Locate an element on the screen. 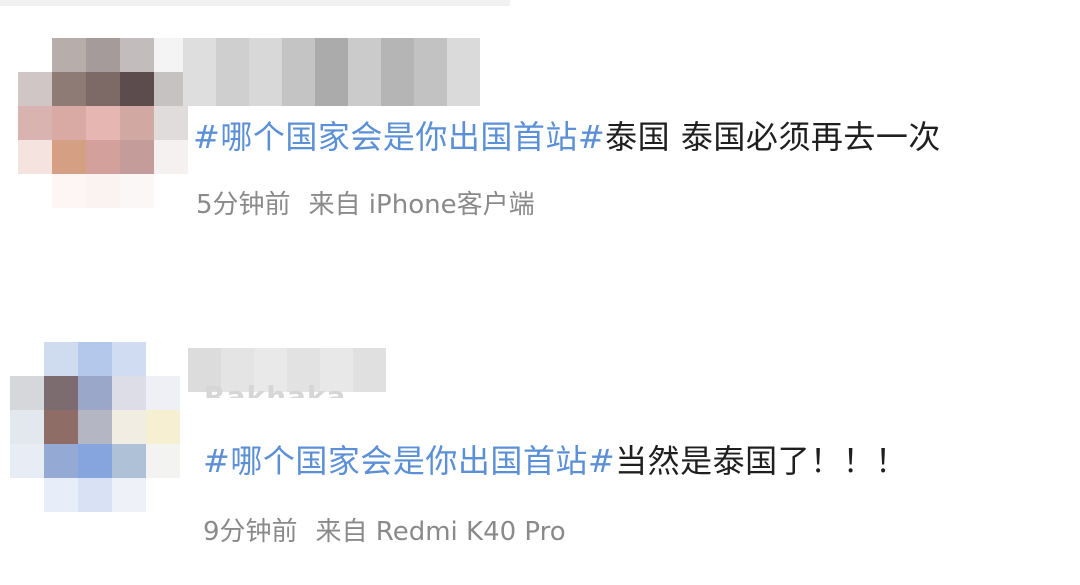 The width and height of the screenshot is (1080, 585). comment-body: 泰国 泰国必须再去一次 is located at coordinates (773, 137).